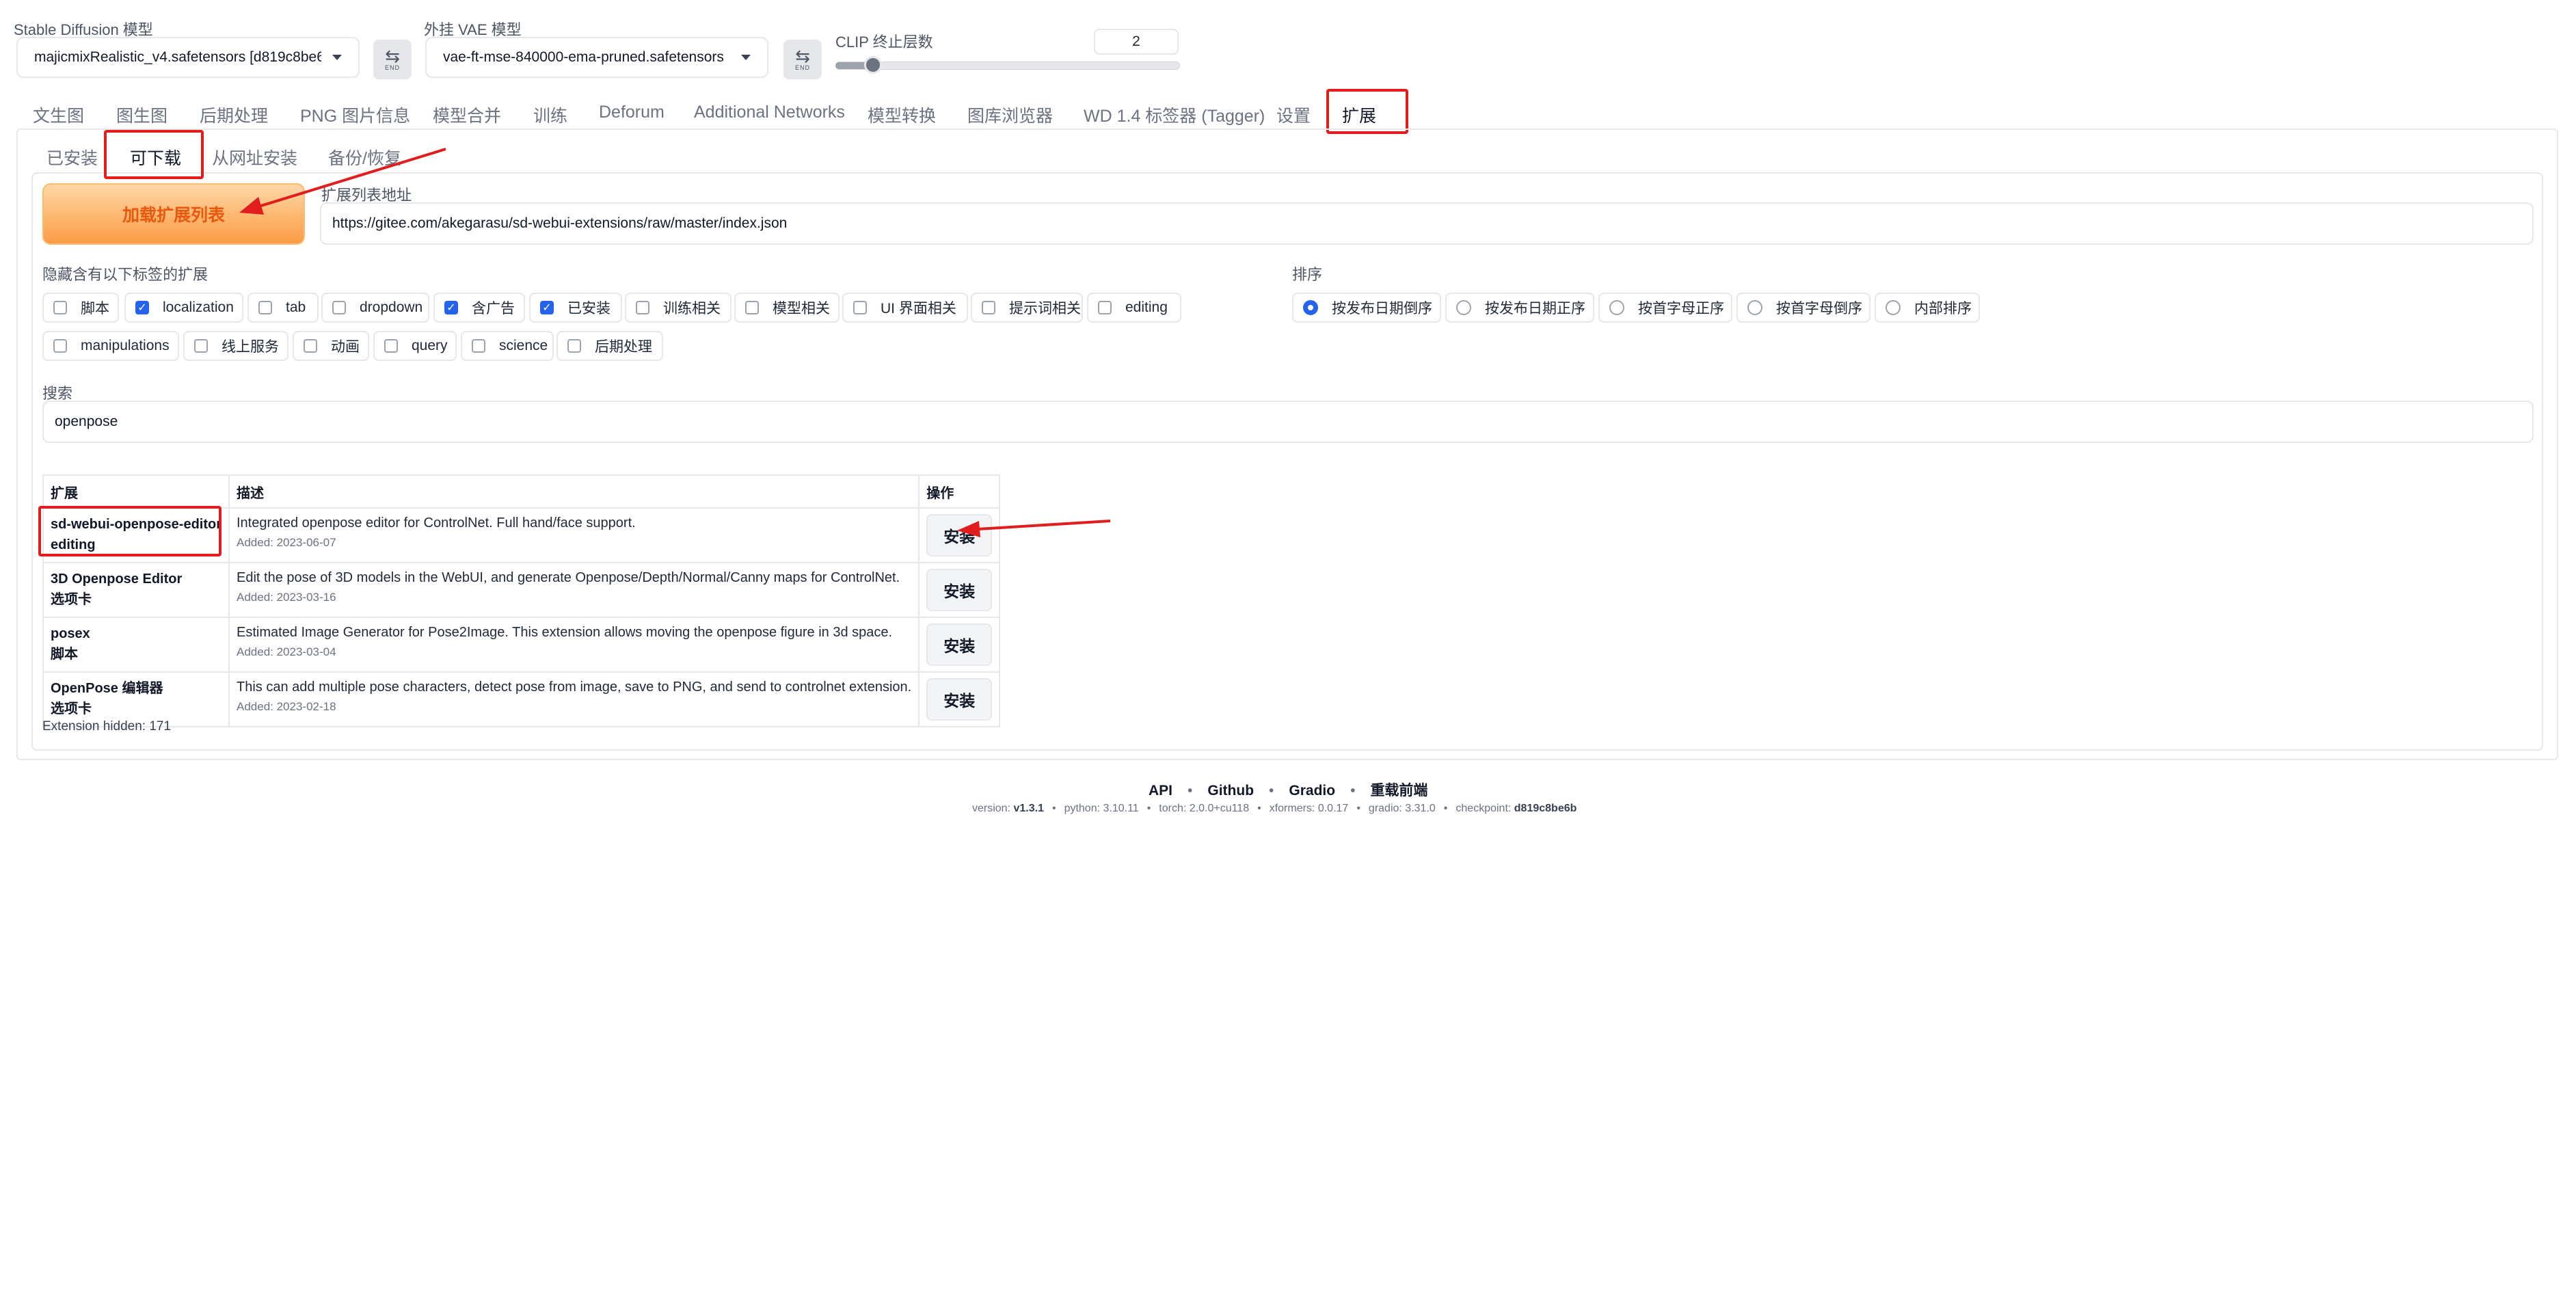 The image size is (2576, 1316). I want to click on python-version: python: 3.10.11, so click(1101, 808).